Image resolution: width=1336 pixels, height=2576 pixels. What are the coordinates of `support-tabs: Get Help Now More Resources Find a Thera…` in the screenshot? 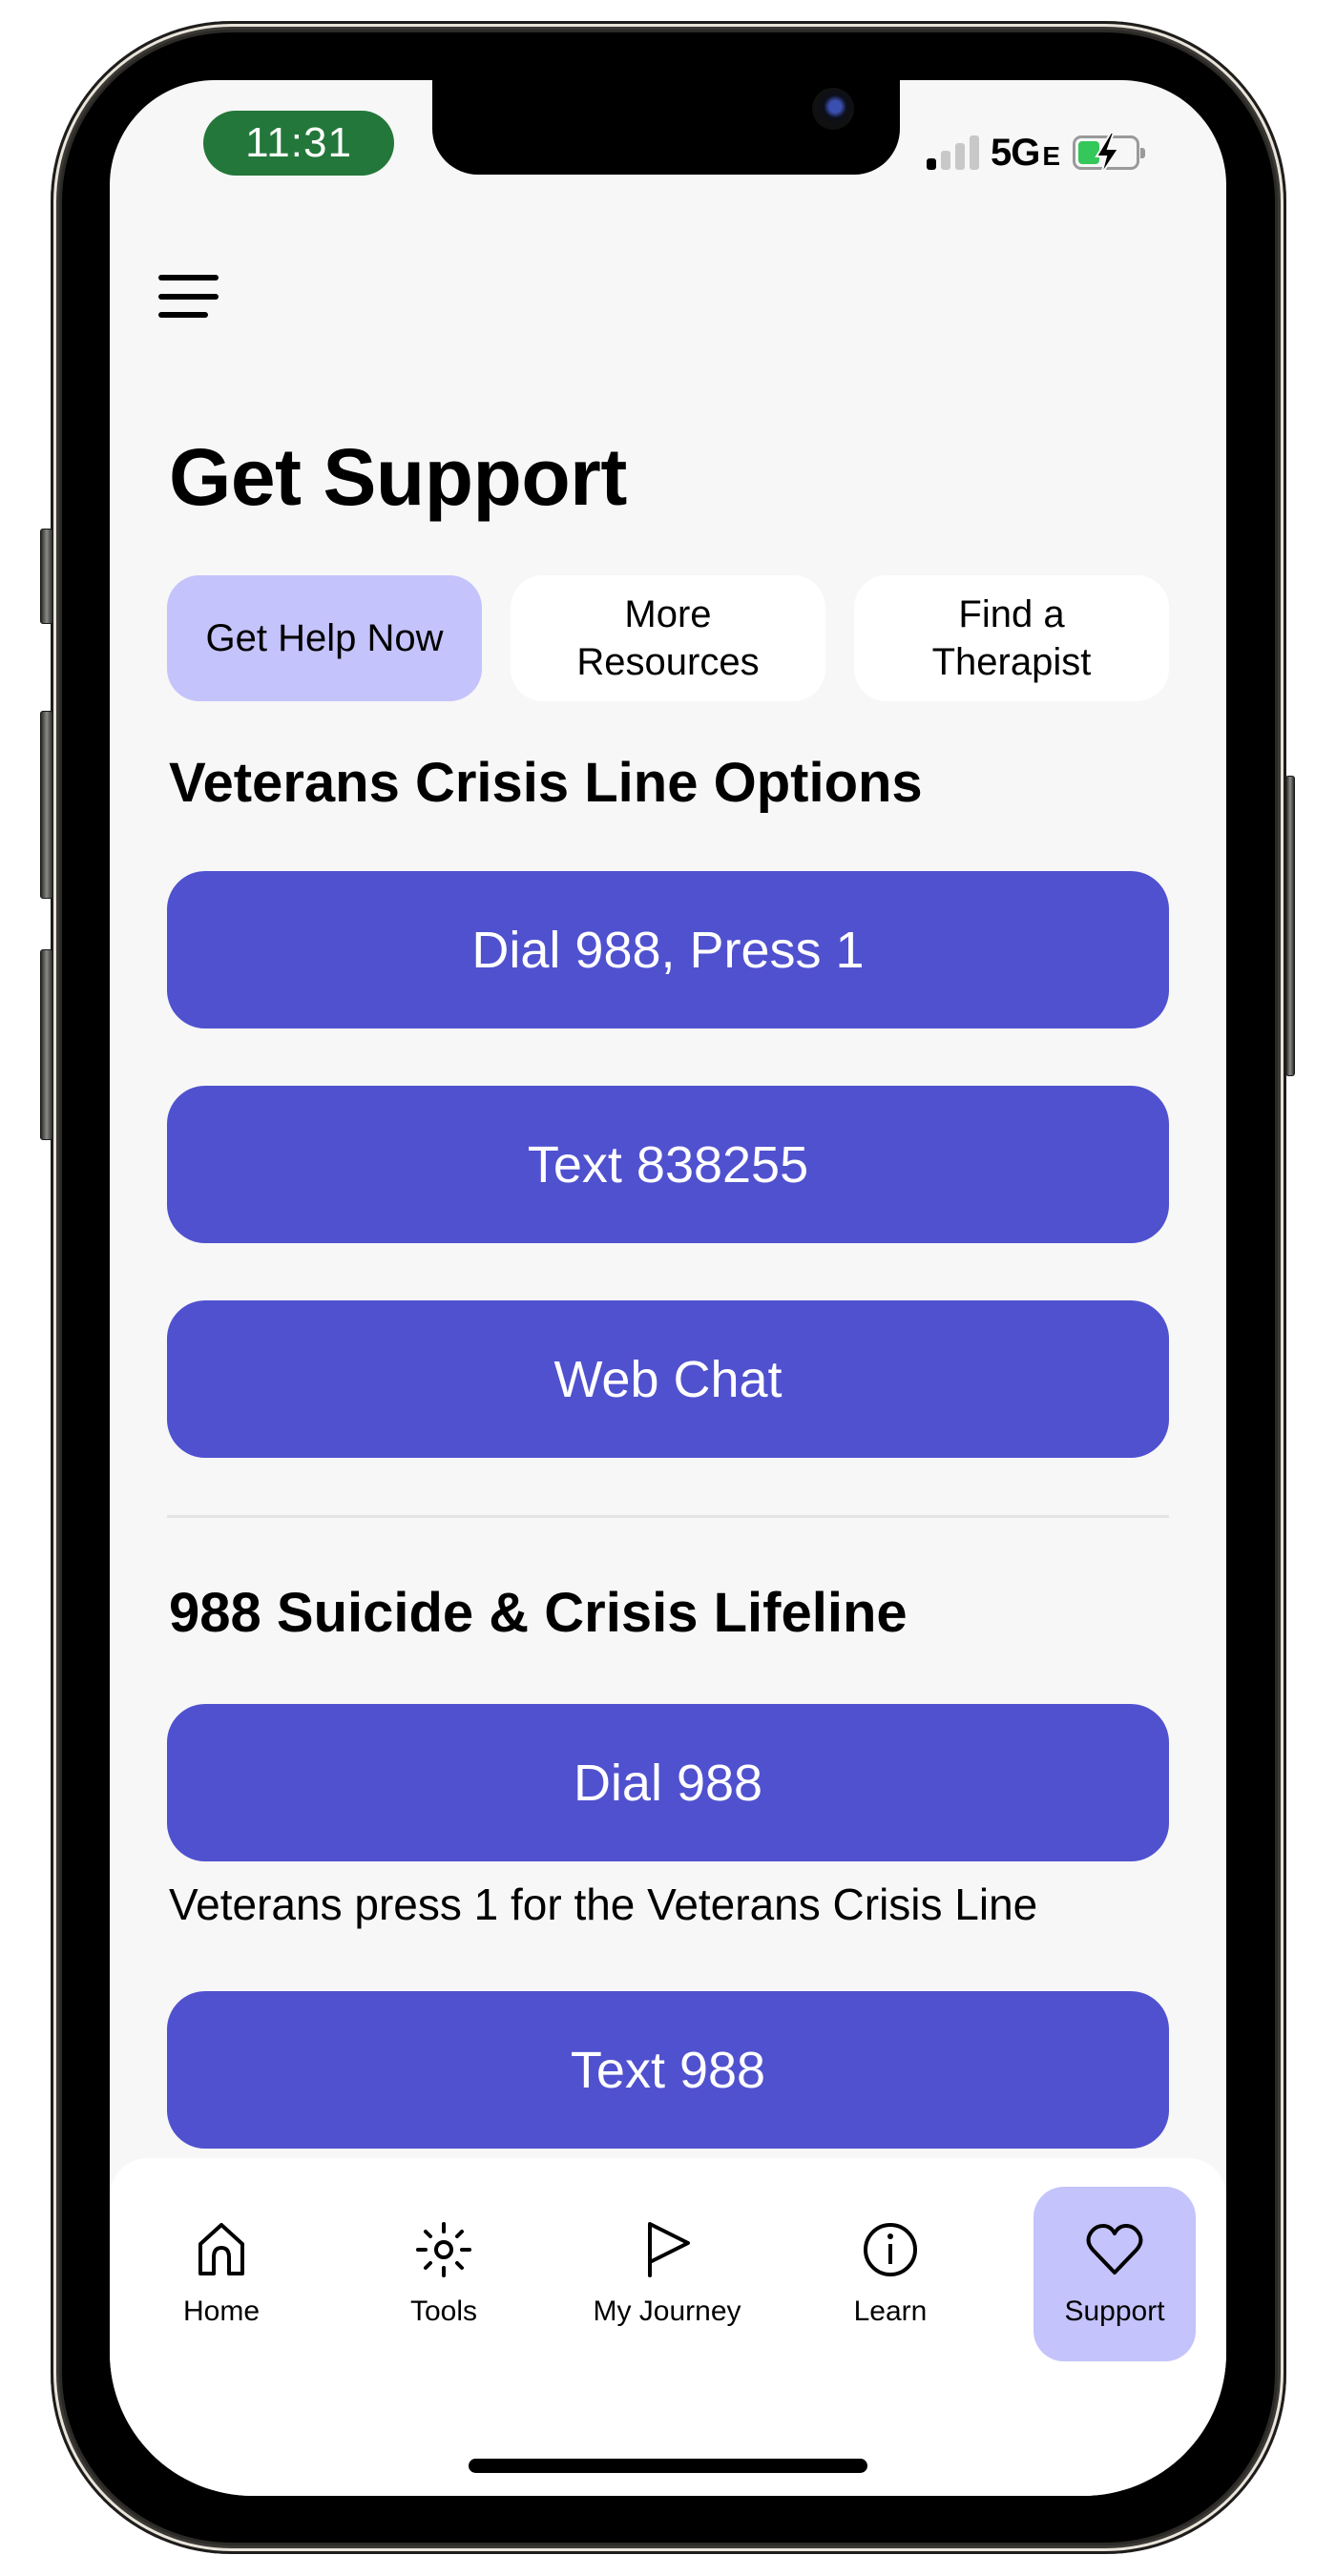 It's located at (668, 638).